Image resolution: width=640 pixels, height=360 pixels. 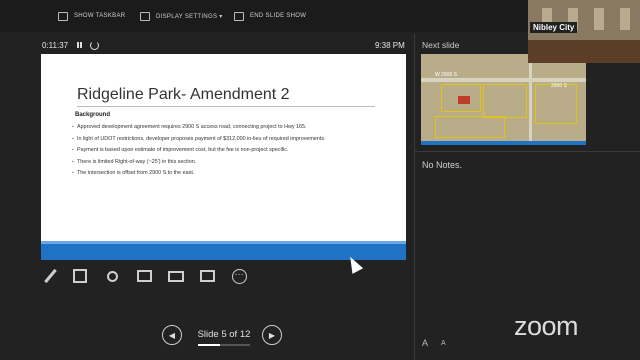 What do you see at coordinates (554, 27) in the screenshot?
I see `participant-name: Nibley City` at bounding box center [554, 27].